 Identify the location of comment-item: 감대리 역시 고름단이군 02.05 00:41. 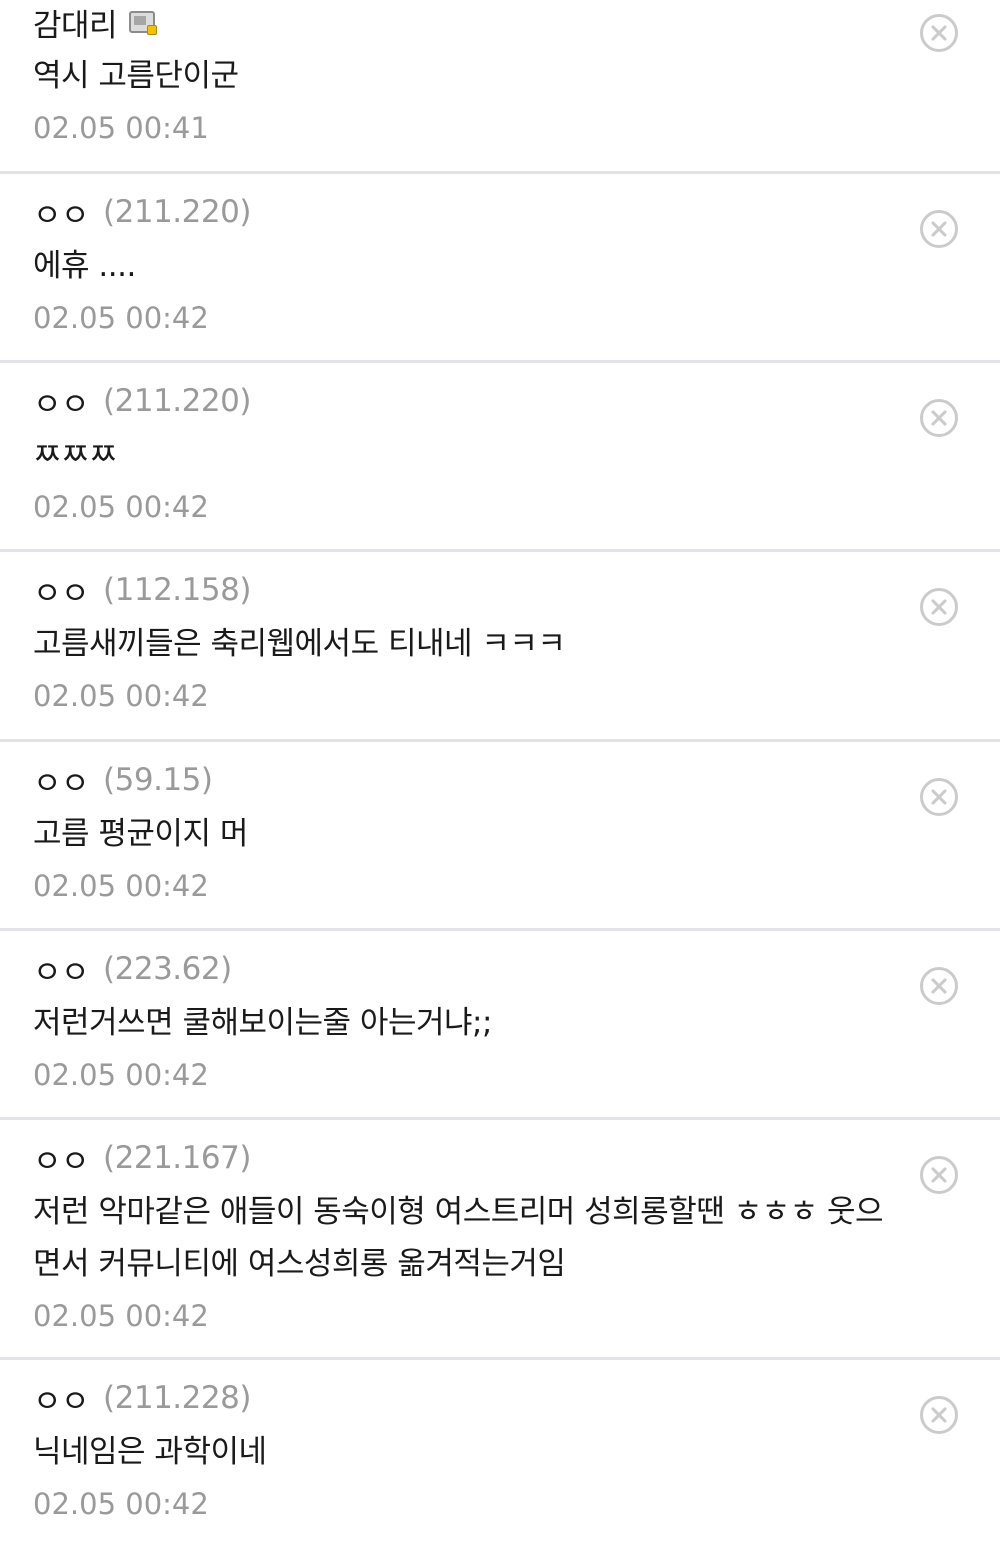
(500, 87).